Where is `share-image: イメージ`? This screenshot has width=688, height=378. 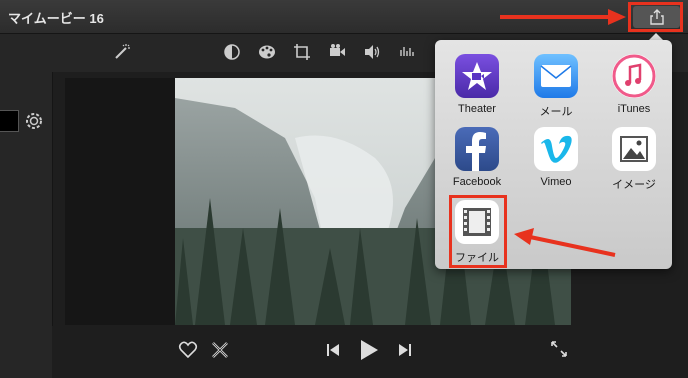
share-image: イメージ is located at coordinates (634, 159).